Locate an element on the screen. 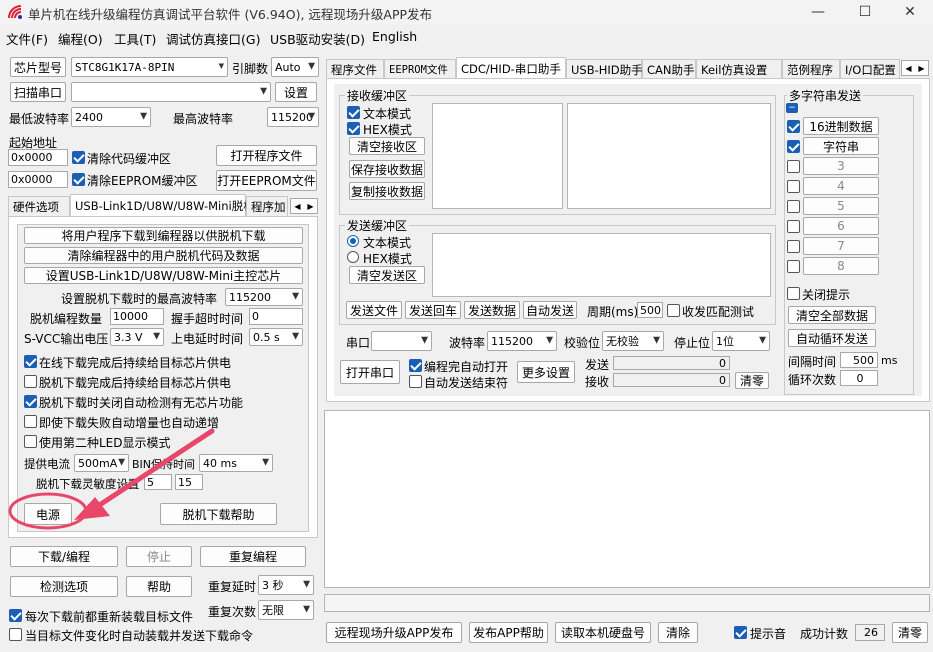 This screenshot has width=933, height=652. send-file-button: 发送文件 is located at coordinates (374, 310).